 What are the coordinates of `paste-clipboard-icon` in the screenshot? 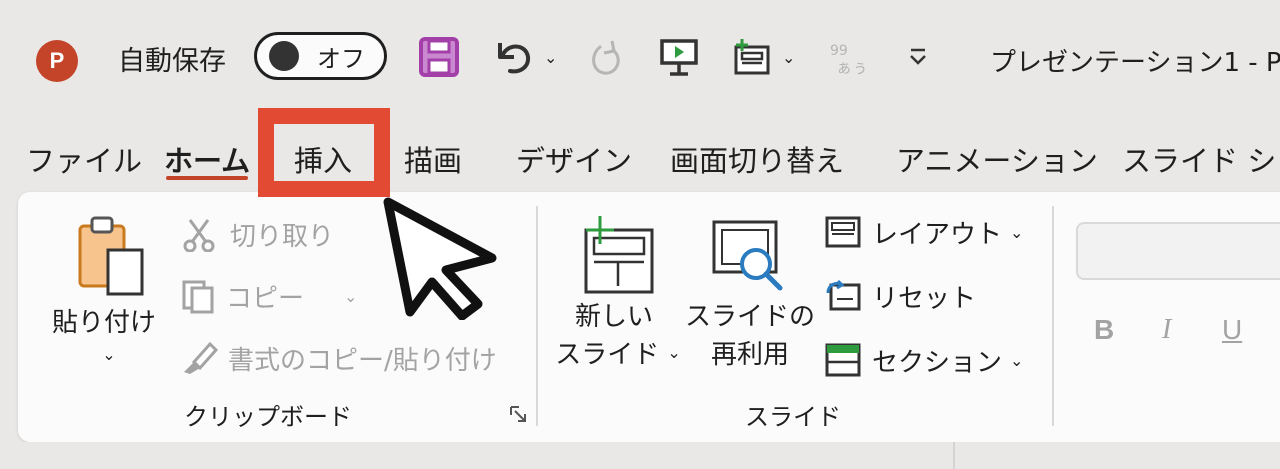 It's located at (111, 256).